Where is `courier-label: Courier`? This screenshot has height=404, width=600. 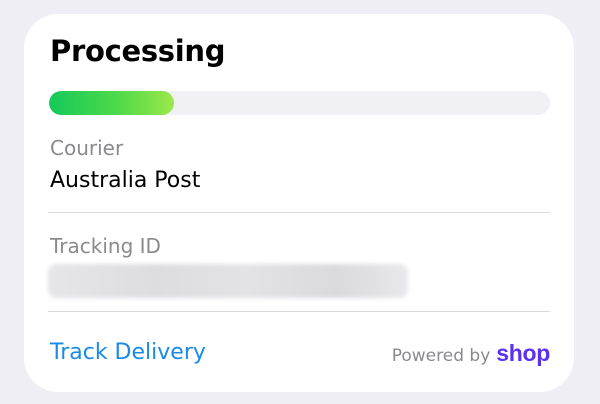
courier-label: Courier is located at coordinates (87, 148).